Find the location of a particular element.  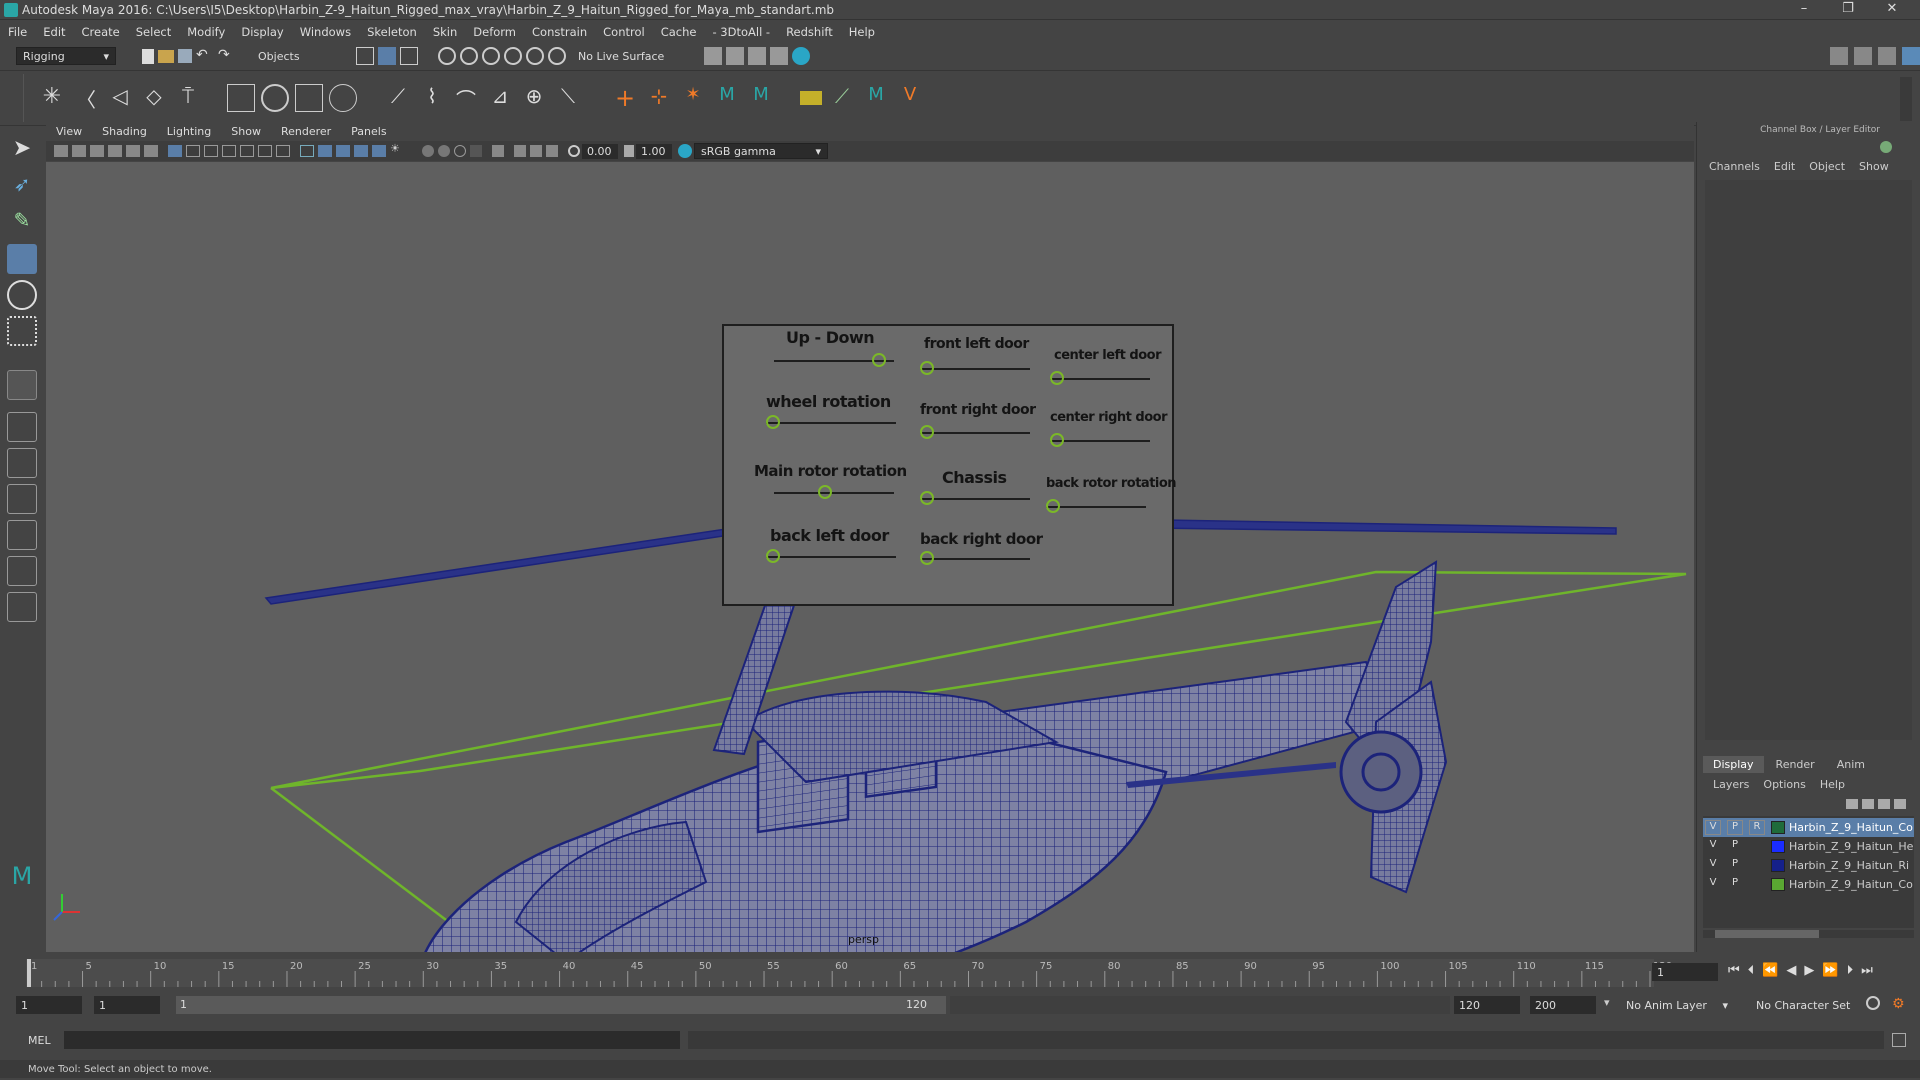

menu-modify: Modify is located at coordinates (206, 32).